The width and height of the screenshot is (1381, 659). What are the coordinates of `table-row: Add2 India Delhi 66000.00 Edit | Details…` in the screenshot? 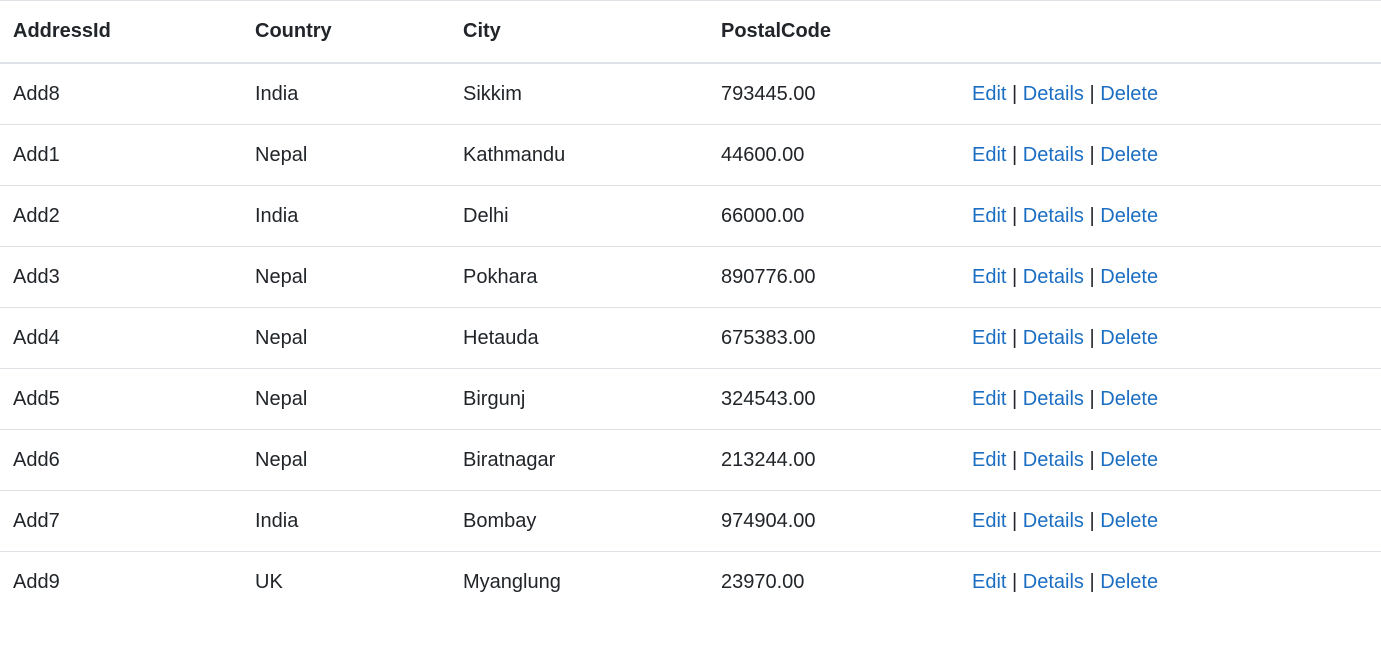 It's located at (690, 216).